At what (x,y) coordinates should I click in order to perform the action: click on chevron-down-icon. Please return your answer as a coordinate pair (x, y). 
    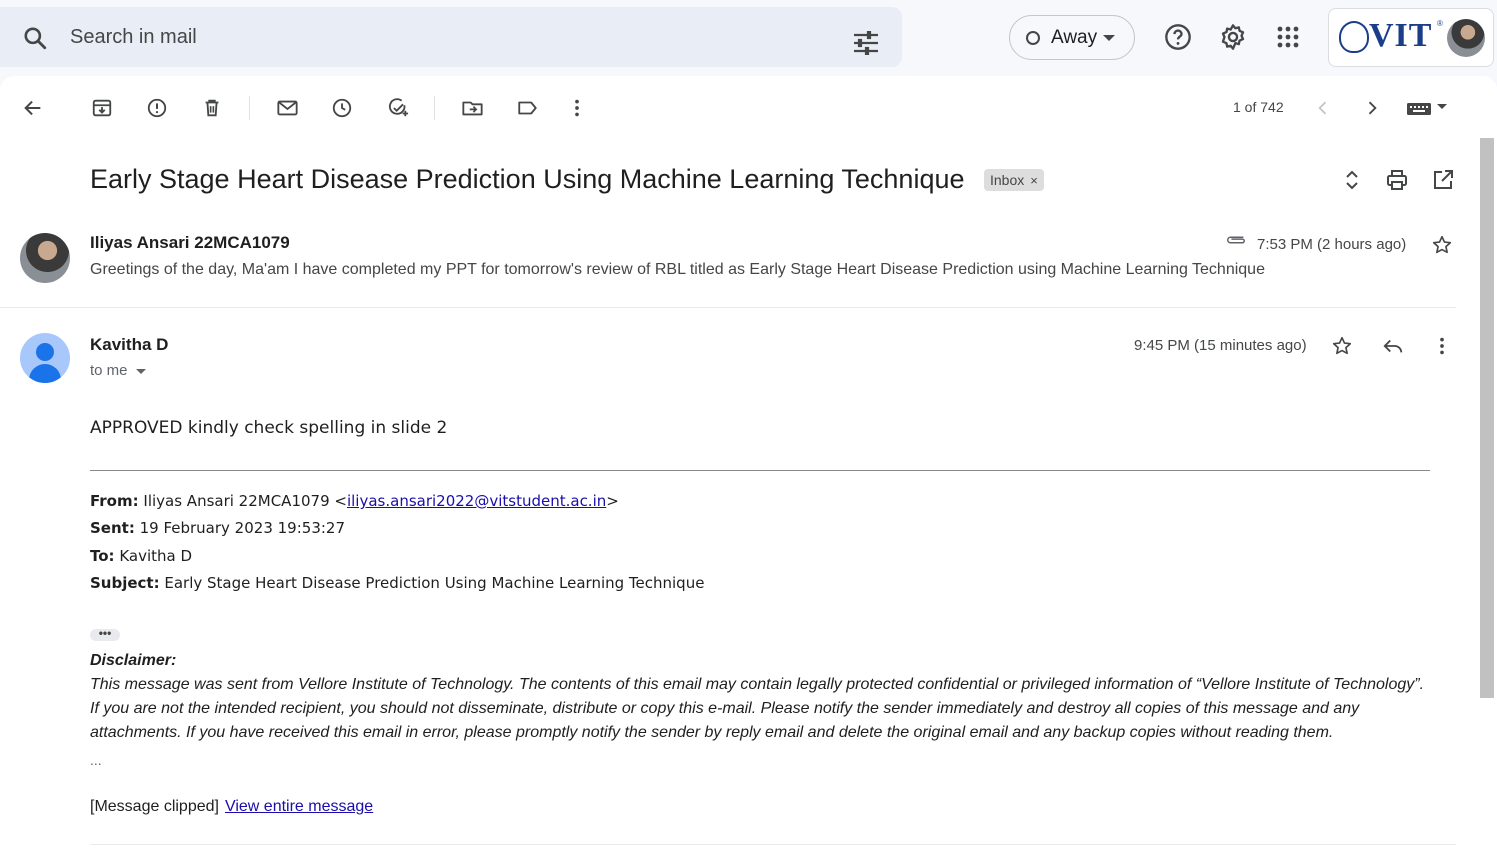
    Looking at the image, I should click on (1109, 38).